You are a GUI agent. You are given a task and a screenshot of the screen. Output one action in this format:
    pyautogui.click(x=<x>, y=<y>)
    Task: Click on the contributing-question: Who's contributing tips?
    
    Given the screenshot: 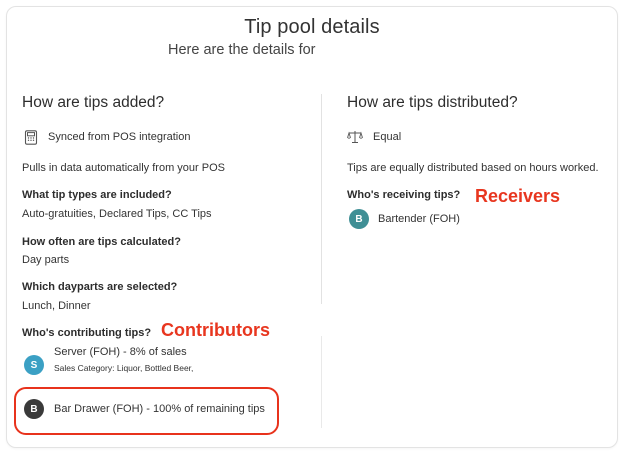 What is the action you would take?
    pyautogui.click(x=87, y=333)
    